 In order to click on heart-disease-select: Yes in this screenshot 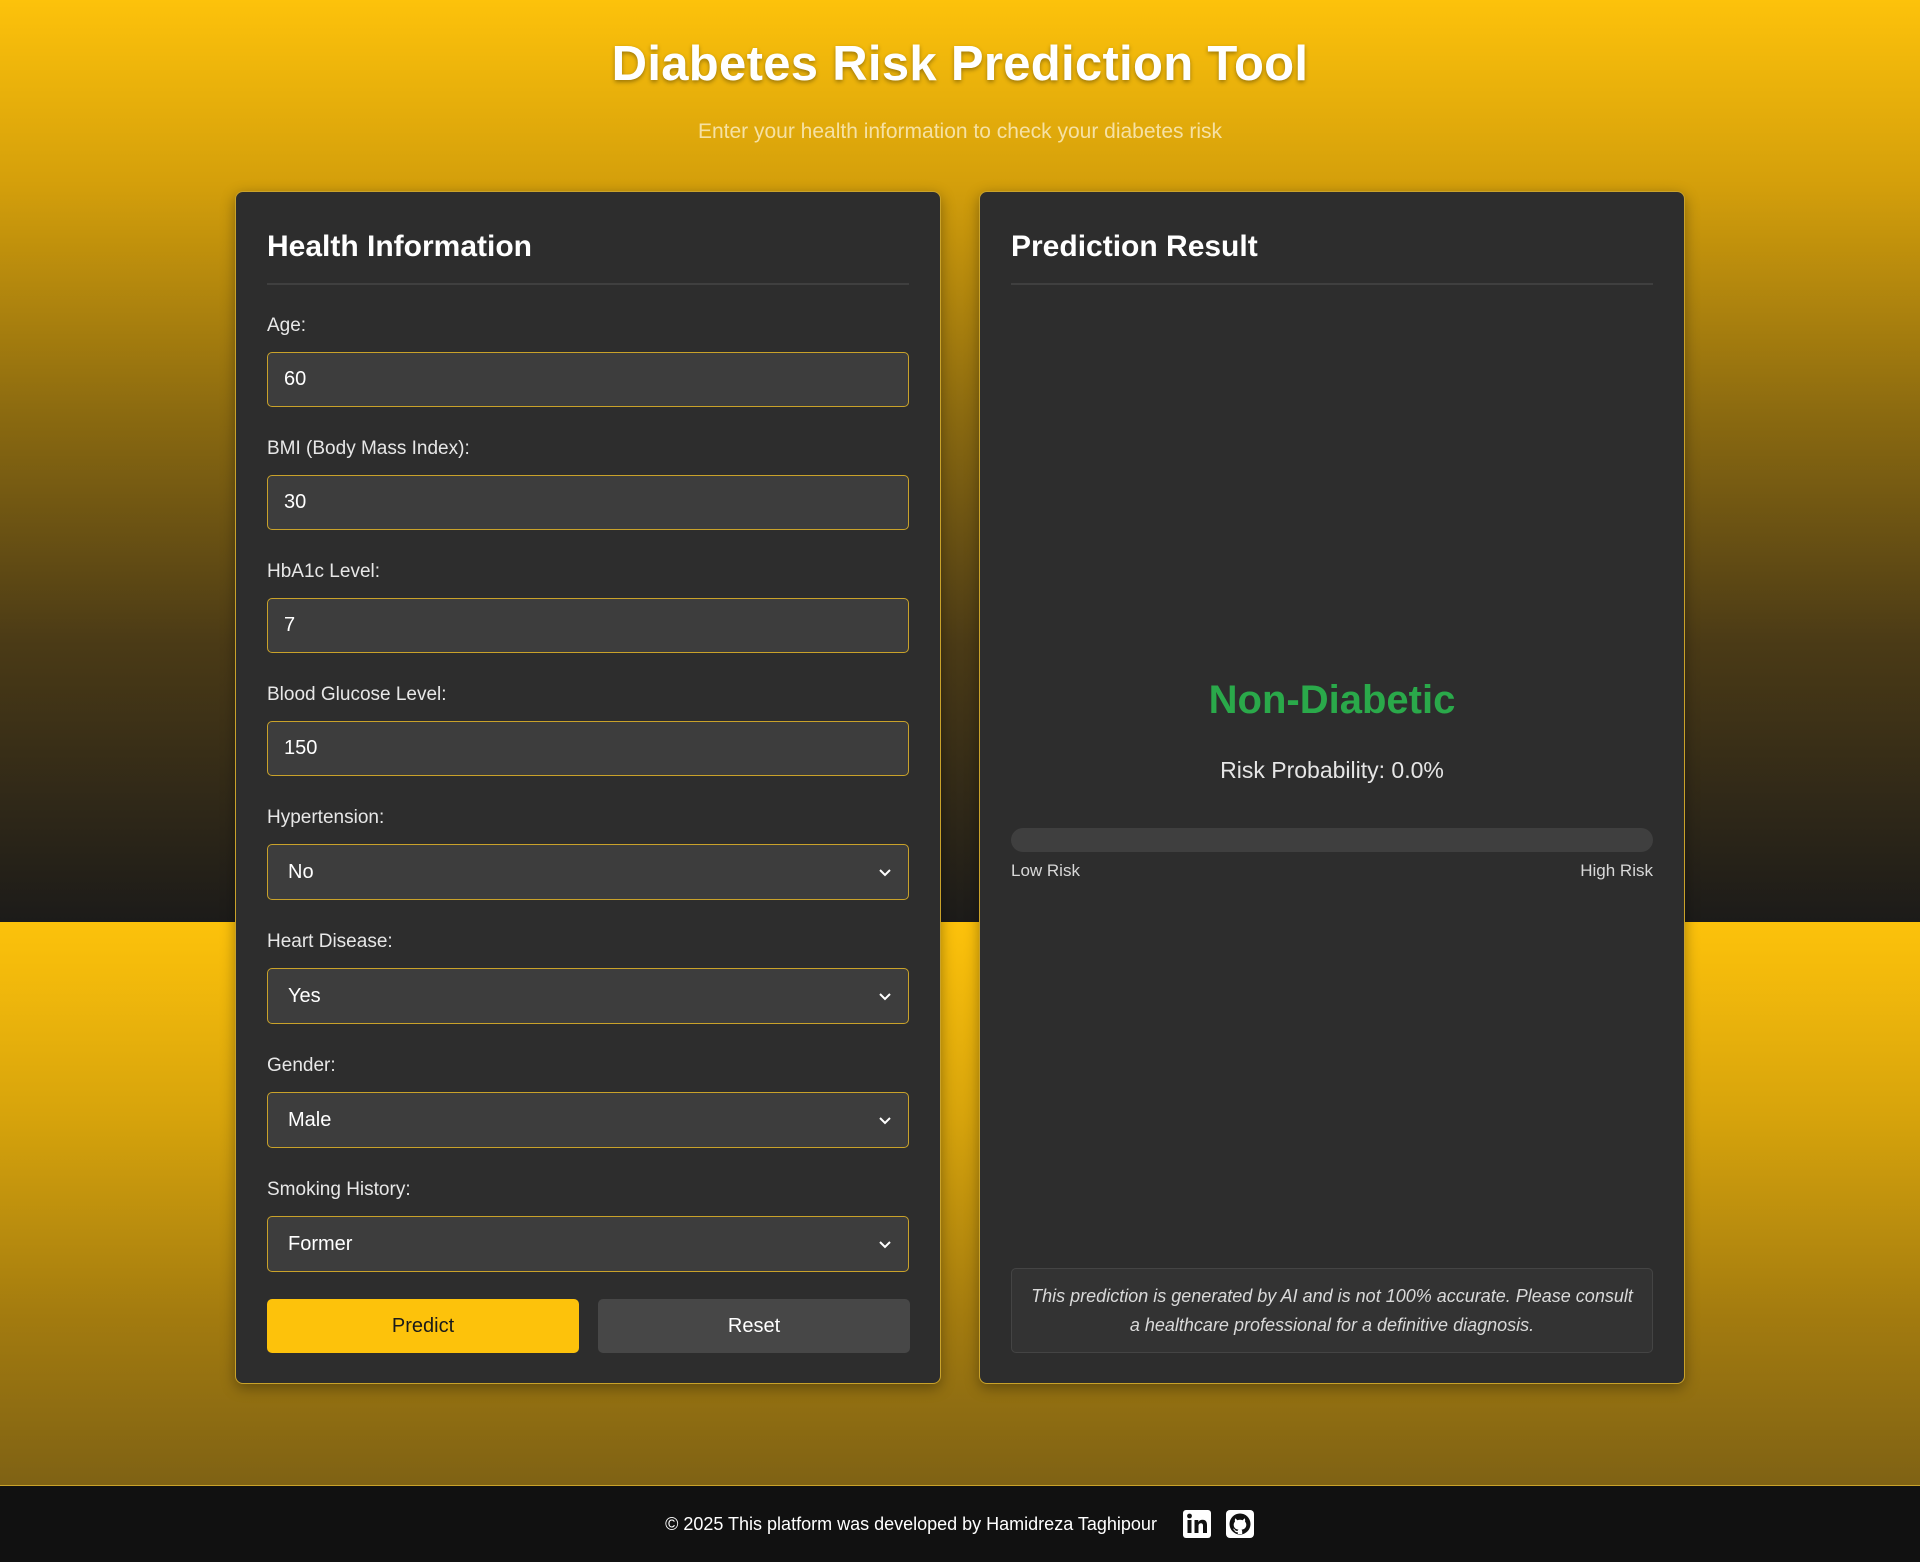, I will do `click(588, 996)`.